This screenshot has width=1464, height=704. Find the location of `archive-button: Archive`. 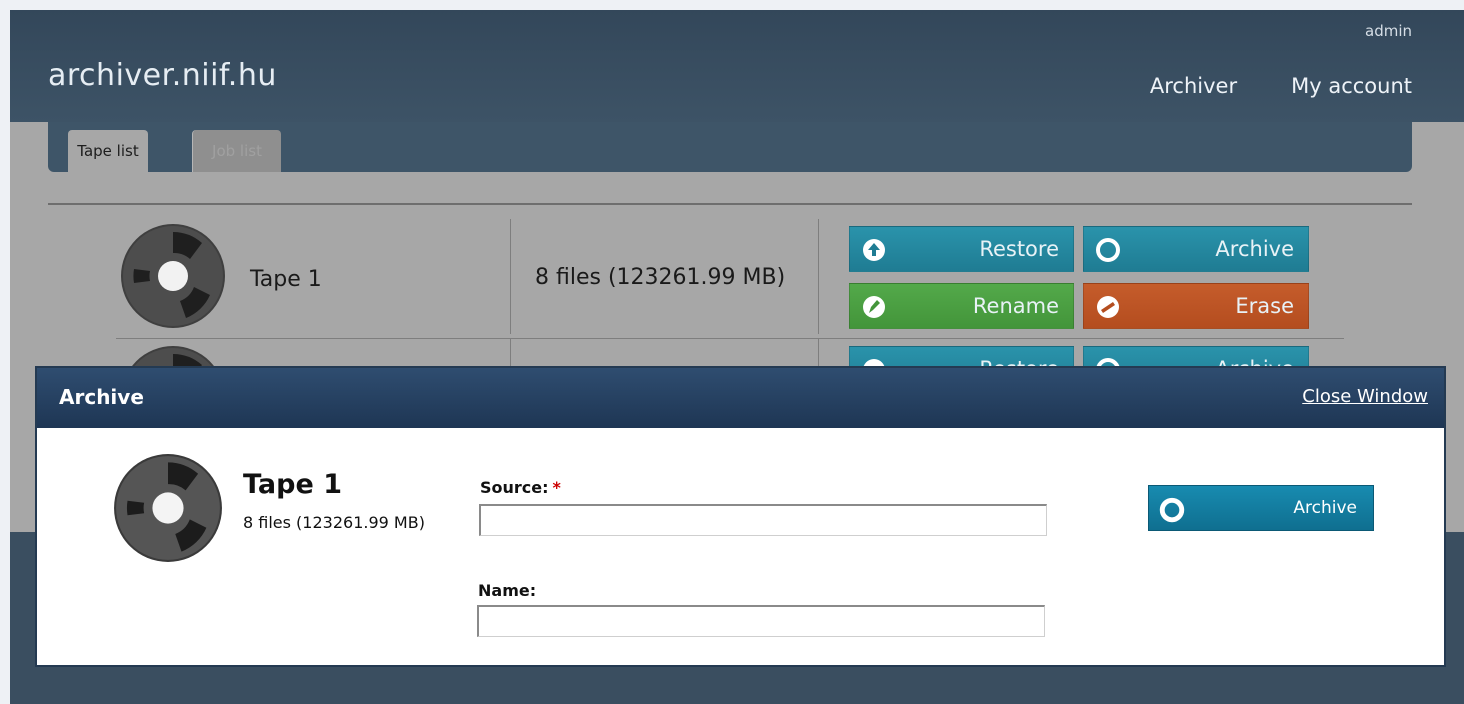

archive-button: Archive is located at coordinates (1196, 249).